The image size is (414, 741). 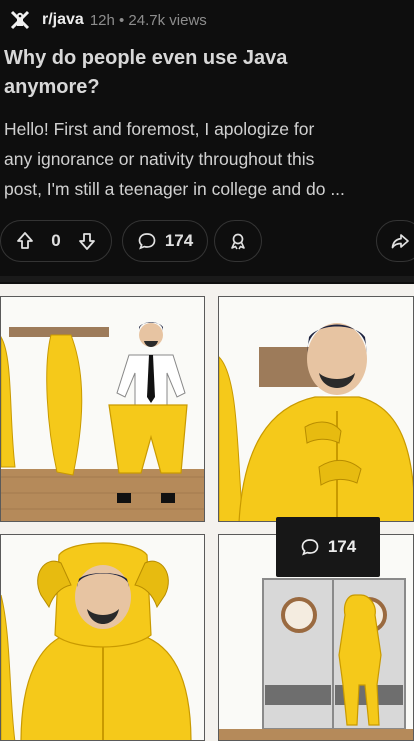 I want to click on award-button, so click(x=238, y=241).